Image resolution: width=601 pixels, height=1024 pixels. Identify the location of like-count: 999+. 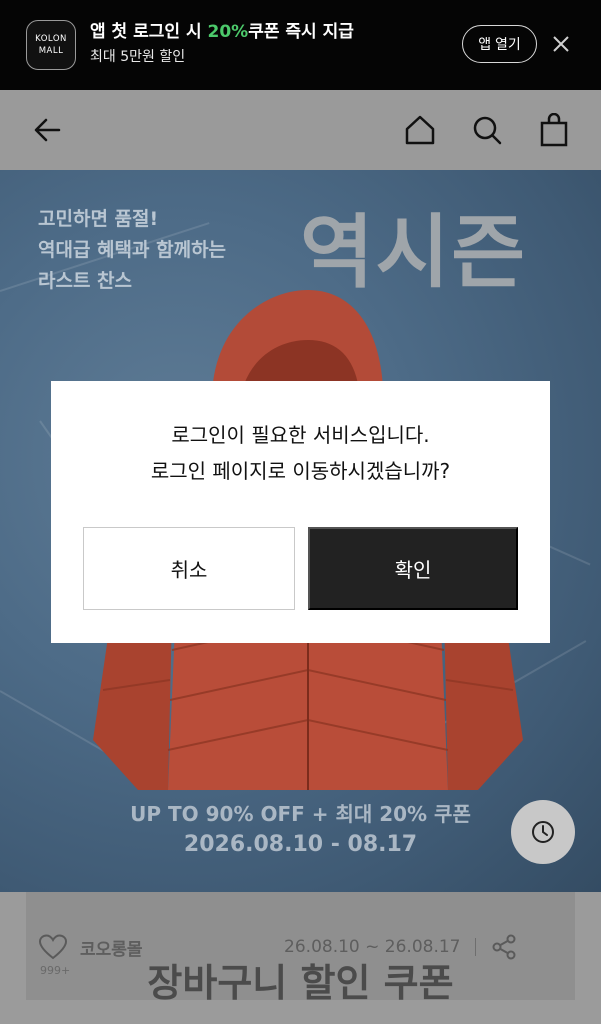
(55, 970).